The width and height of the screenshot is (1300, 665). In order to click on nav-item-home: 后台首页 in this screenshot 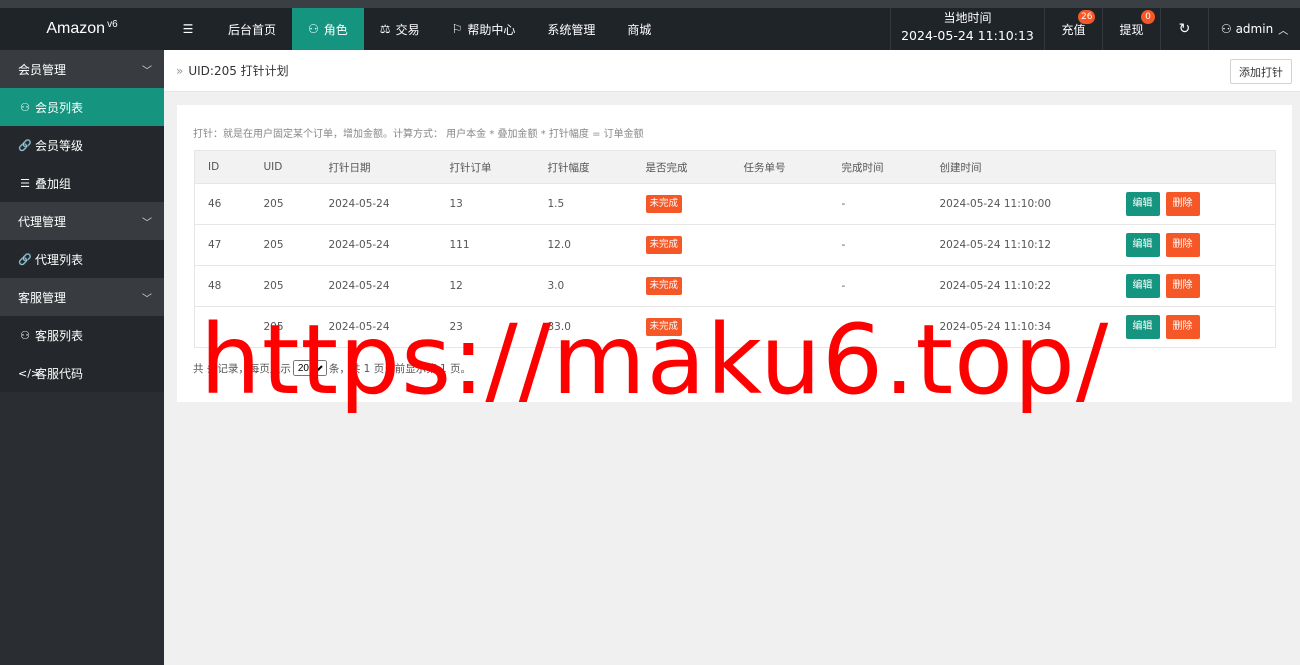, I will do `click(252, 29)`.